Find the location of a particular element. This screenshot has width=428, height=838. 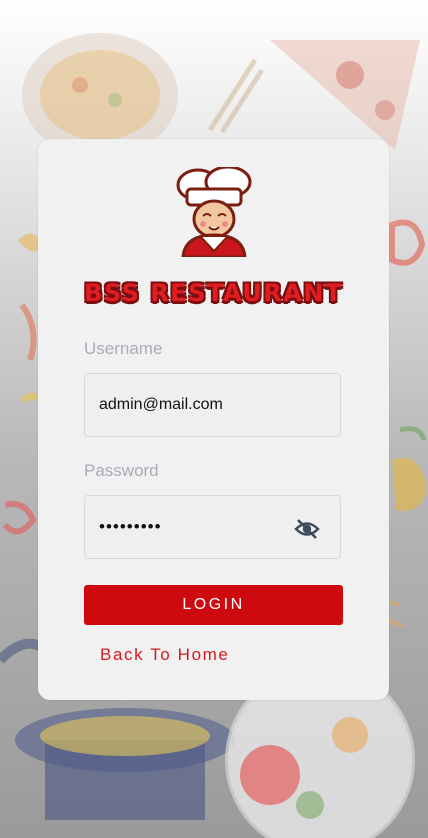

username-field-container is located at coordinates (212, 405).